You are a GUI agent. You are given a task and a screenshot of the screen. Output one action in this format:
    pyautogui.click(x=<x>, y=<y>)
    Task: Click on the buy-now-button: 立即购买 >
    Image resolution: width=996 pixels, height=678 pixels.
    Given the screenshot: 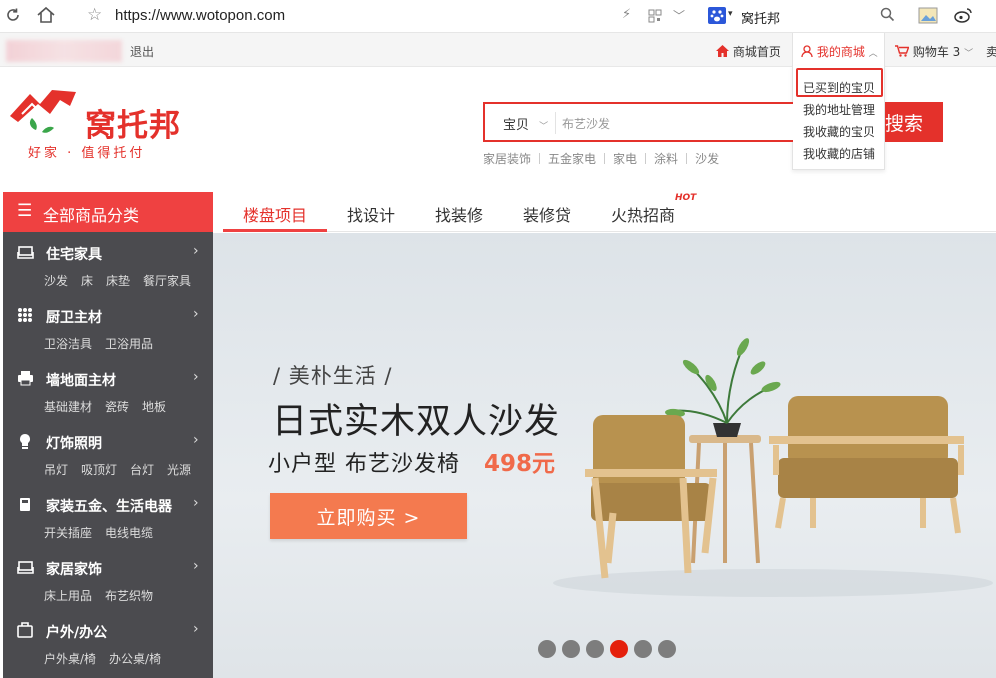 What is the action you would take?
    pyautogui.click(x=368, y=516)
    